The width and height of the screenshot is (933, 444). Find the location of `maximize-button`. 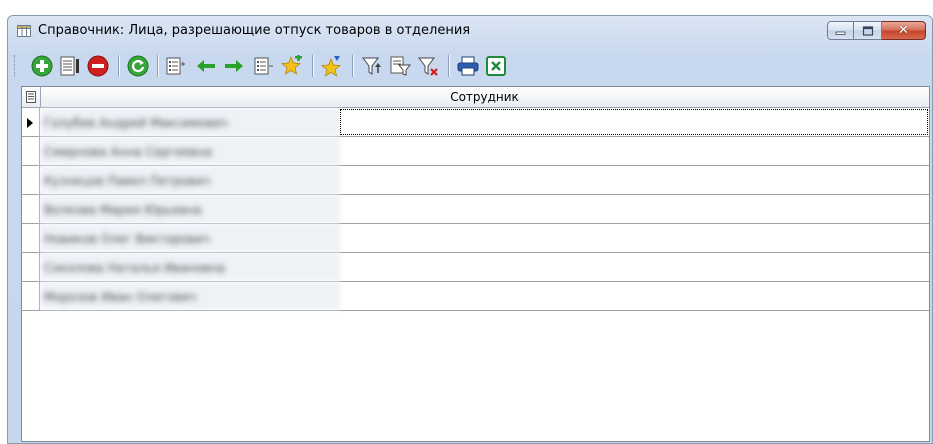

maximize-button is located at coordinates (868, 30).